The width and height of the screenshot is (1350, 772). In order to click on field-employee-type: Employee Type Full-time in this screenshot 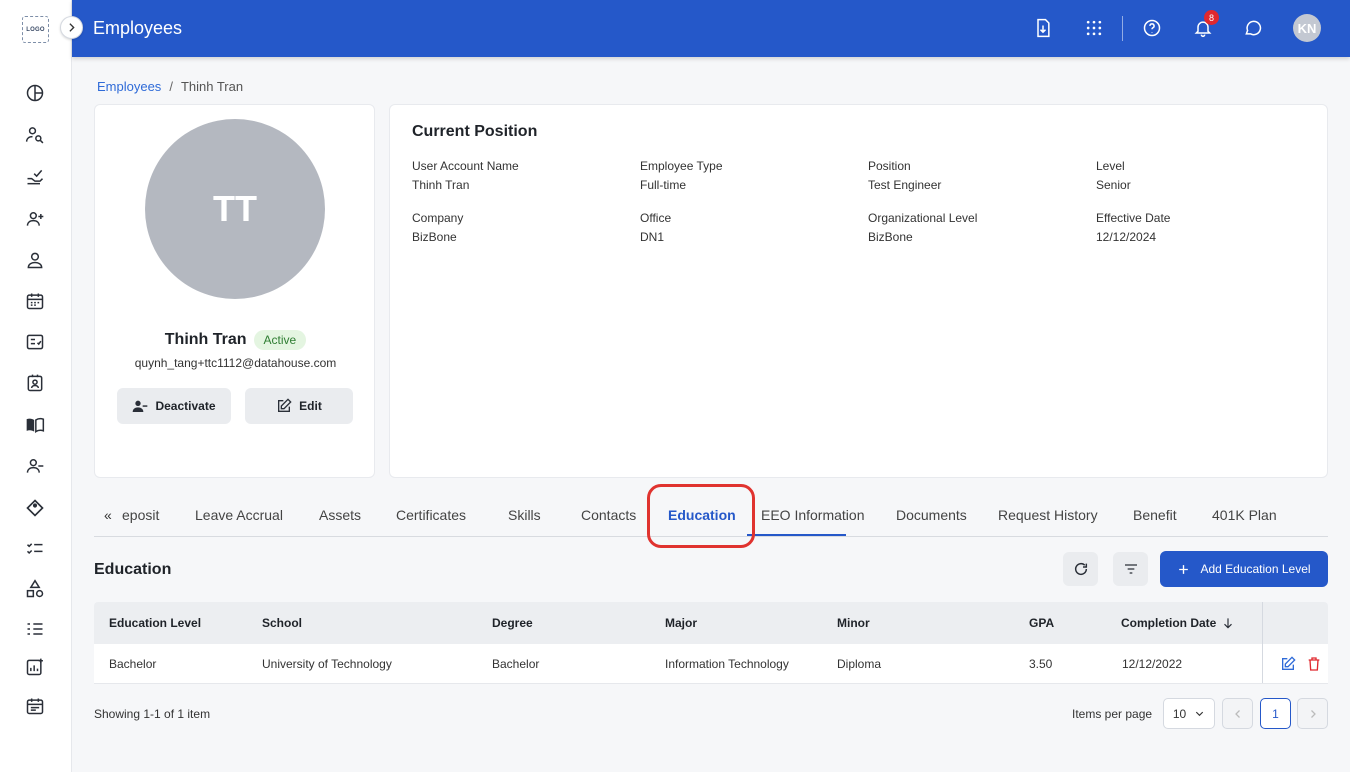, I will do `click(750, 175)`.